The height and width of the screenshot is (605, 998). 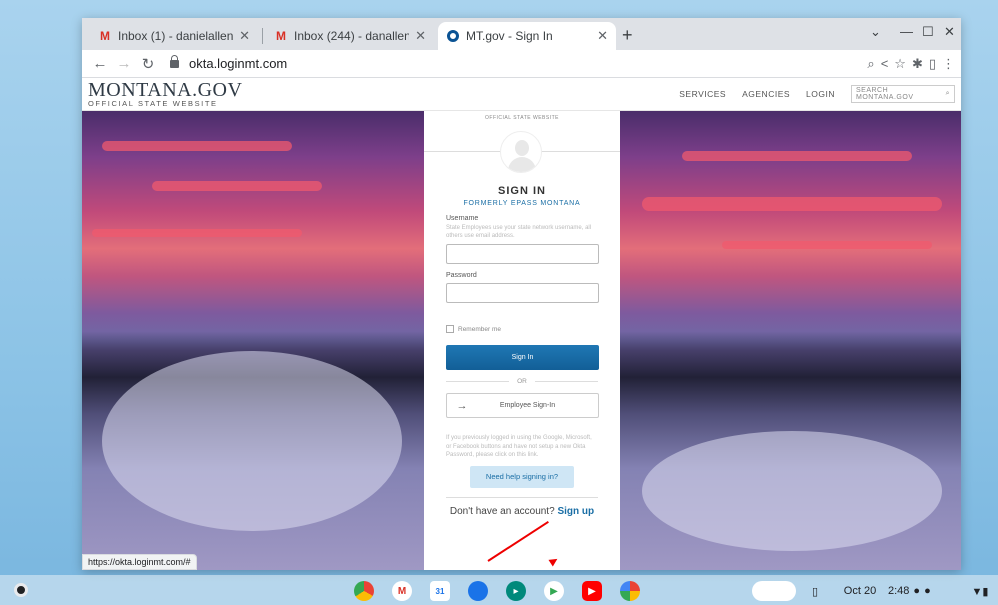 What do you see at coordinates (554, 591) in the screenshot?
I see `play-store-icon: ▶` at bounding box center [554, 591].